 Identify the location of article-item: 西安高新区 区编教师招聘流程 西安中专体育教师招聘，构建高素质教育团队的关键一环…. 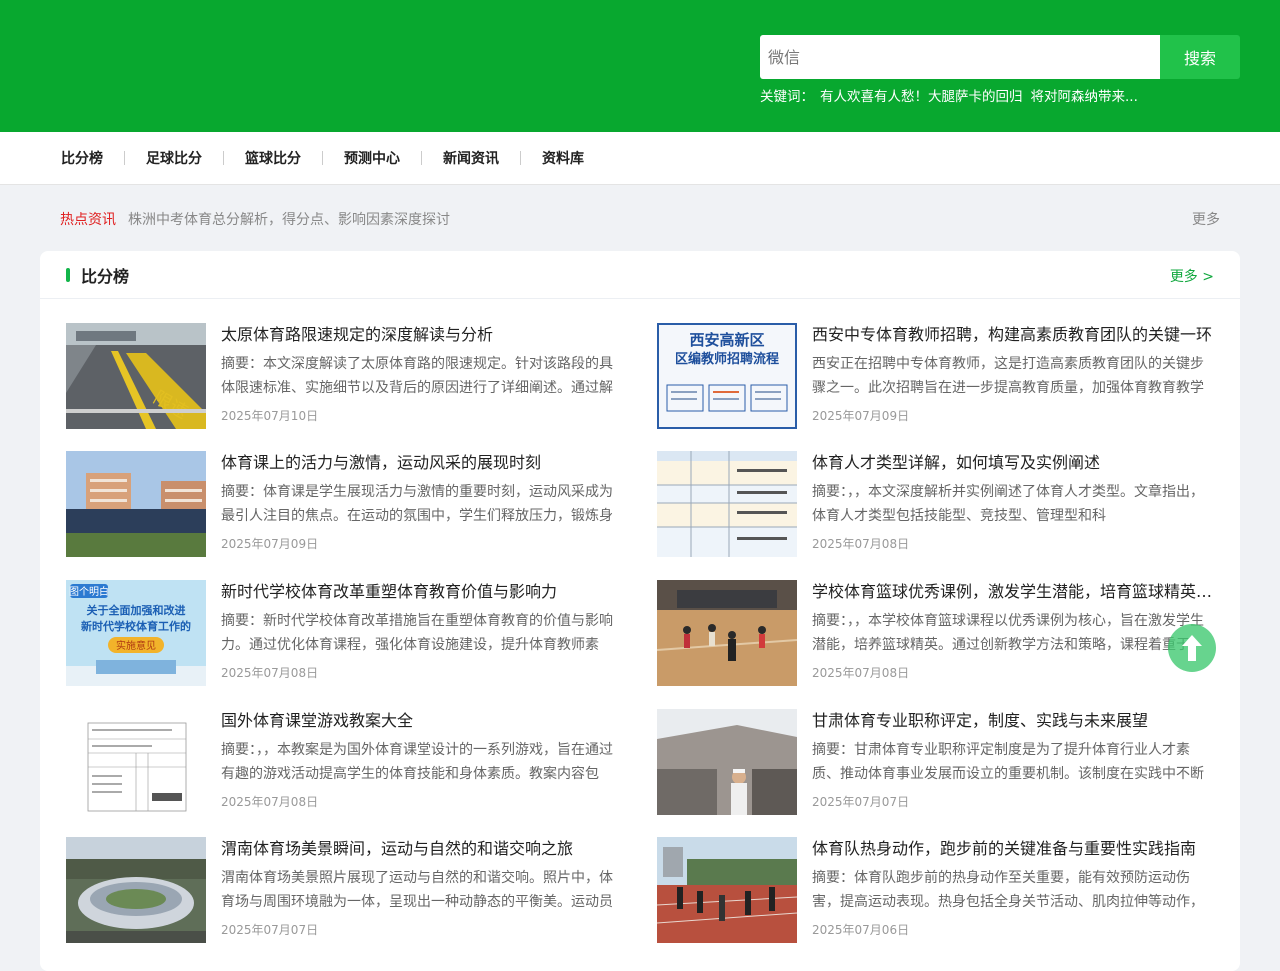
(935, 376).